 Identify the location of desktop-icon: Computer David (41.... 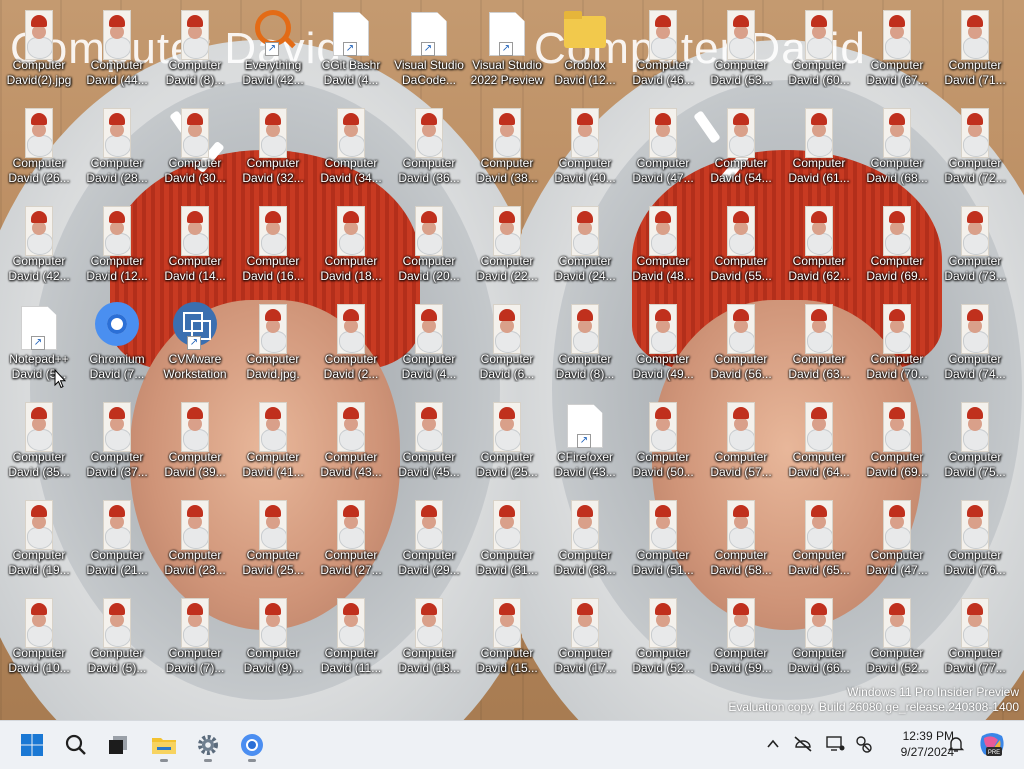
(273, 440).